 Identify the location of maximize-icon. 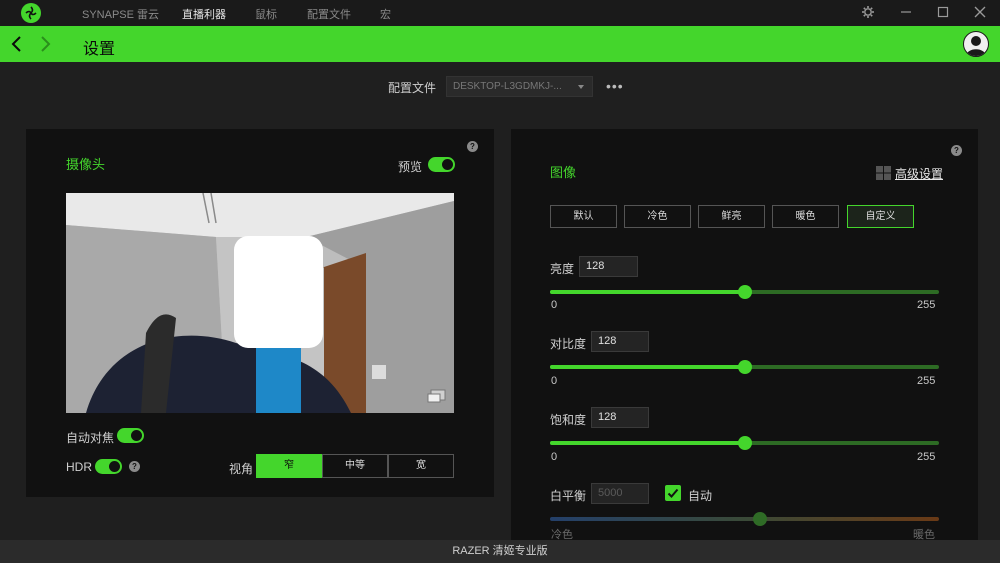
(944, 13).